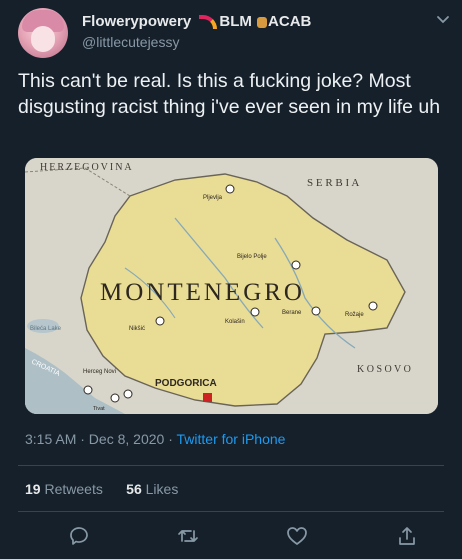  Describe the element at coordinates (354, 315) in the screenshot. I see `city-rozaje: Rožaje` at that location.